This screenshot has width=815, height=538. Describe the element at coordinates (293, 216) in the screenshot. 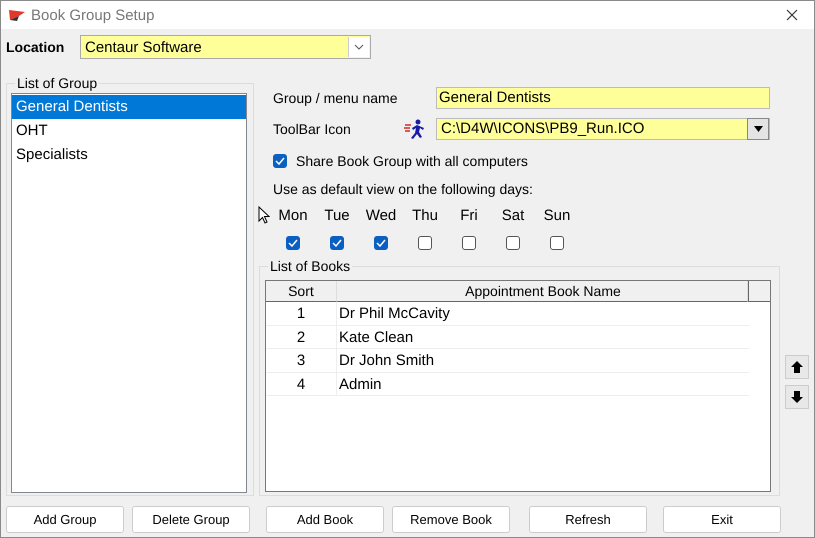

I see `day-label: Mon` at that location.